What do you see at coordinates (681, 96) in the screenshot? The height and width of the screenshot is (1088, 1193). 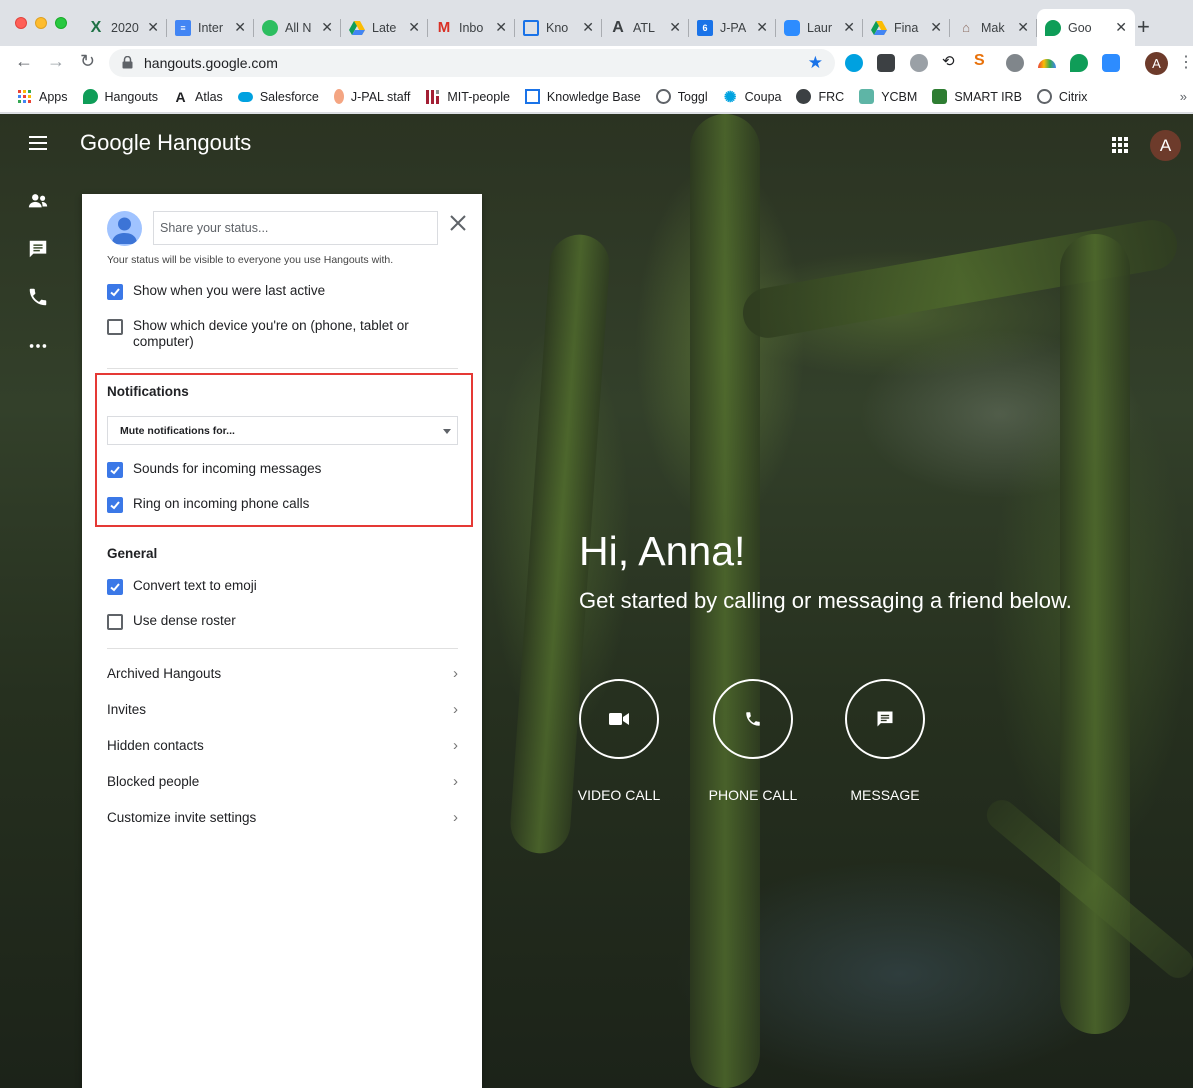 I see `bookmark-toggl: Toggl` at bounding box center [681, 96].